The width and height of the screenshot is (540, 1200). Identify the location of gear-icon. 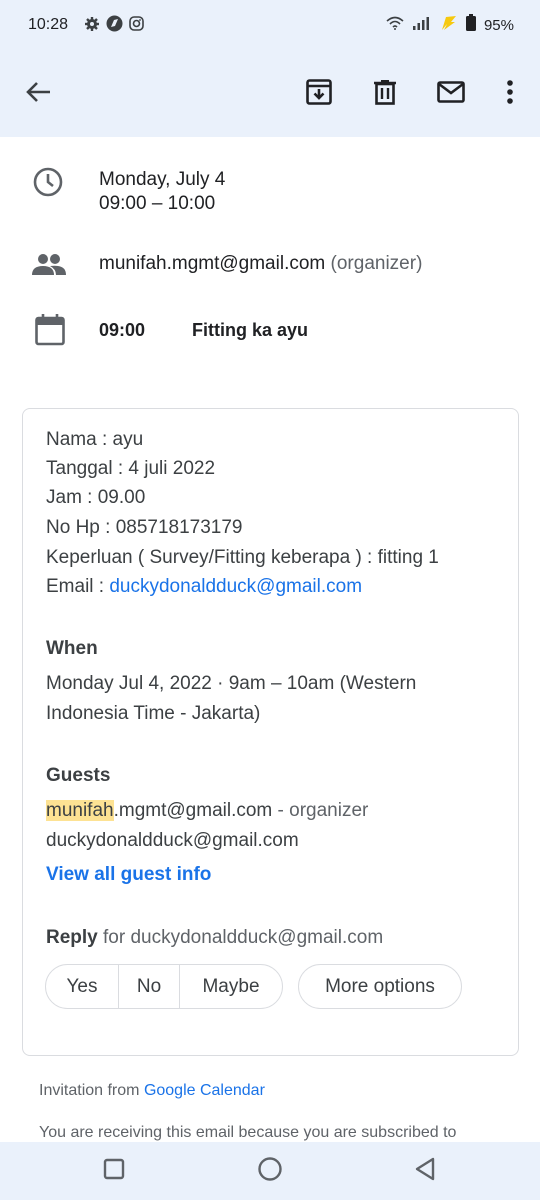
(92, 26).